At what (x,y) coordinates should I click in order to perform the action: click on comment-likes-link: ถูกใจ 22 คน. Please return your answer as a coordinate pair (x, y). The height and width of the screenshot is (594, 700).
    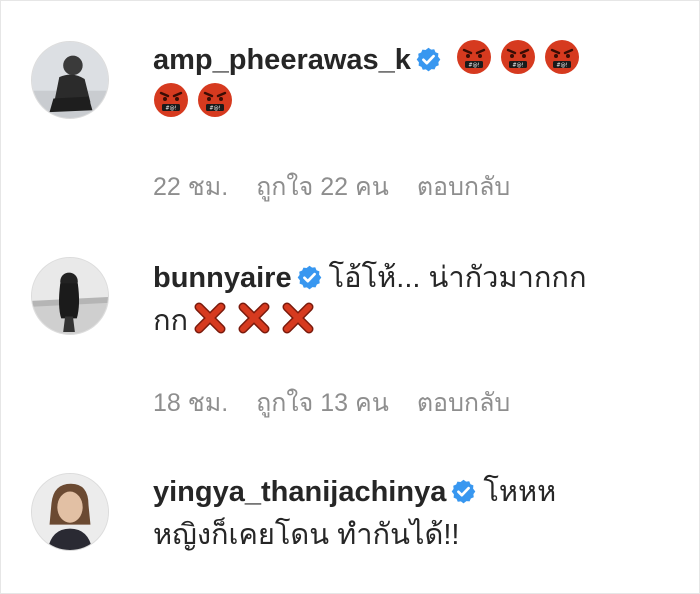
    Looking at the image, I should click on (322, 187).